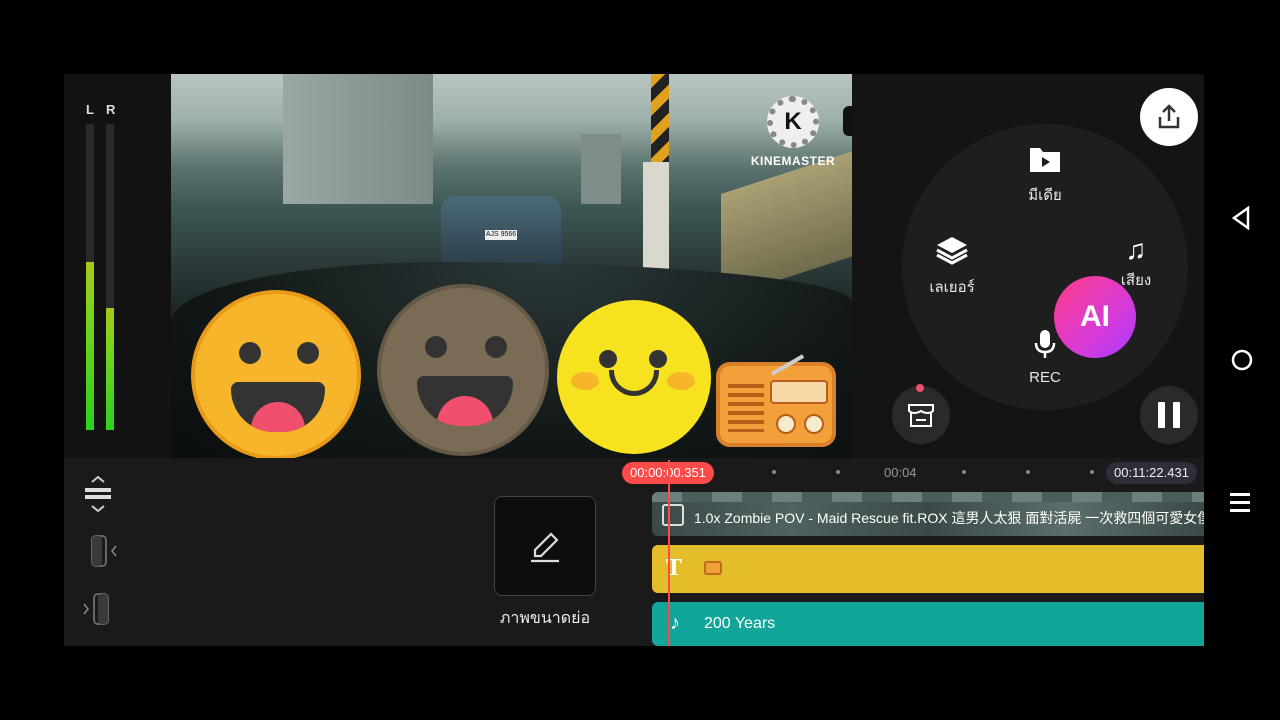  I want to click on time-ruler: 00:00:00.351 00:04 00:11:22.431, so click(913, 472).